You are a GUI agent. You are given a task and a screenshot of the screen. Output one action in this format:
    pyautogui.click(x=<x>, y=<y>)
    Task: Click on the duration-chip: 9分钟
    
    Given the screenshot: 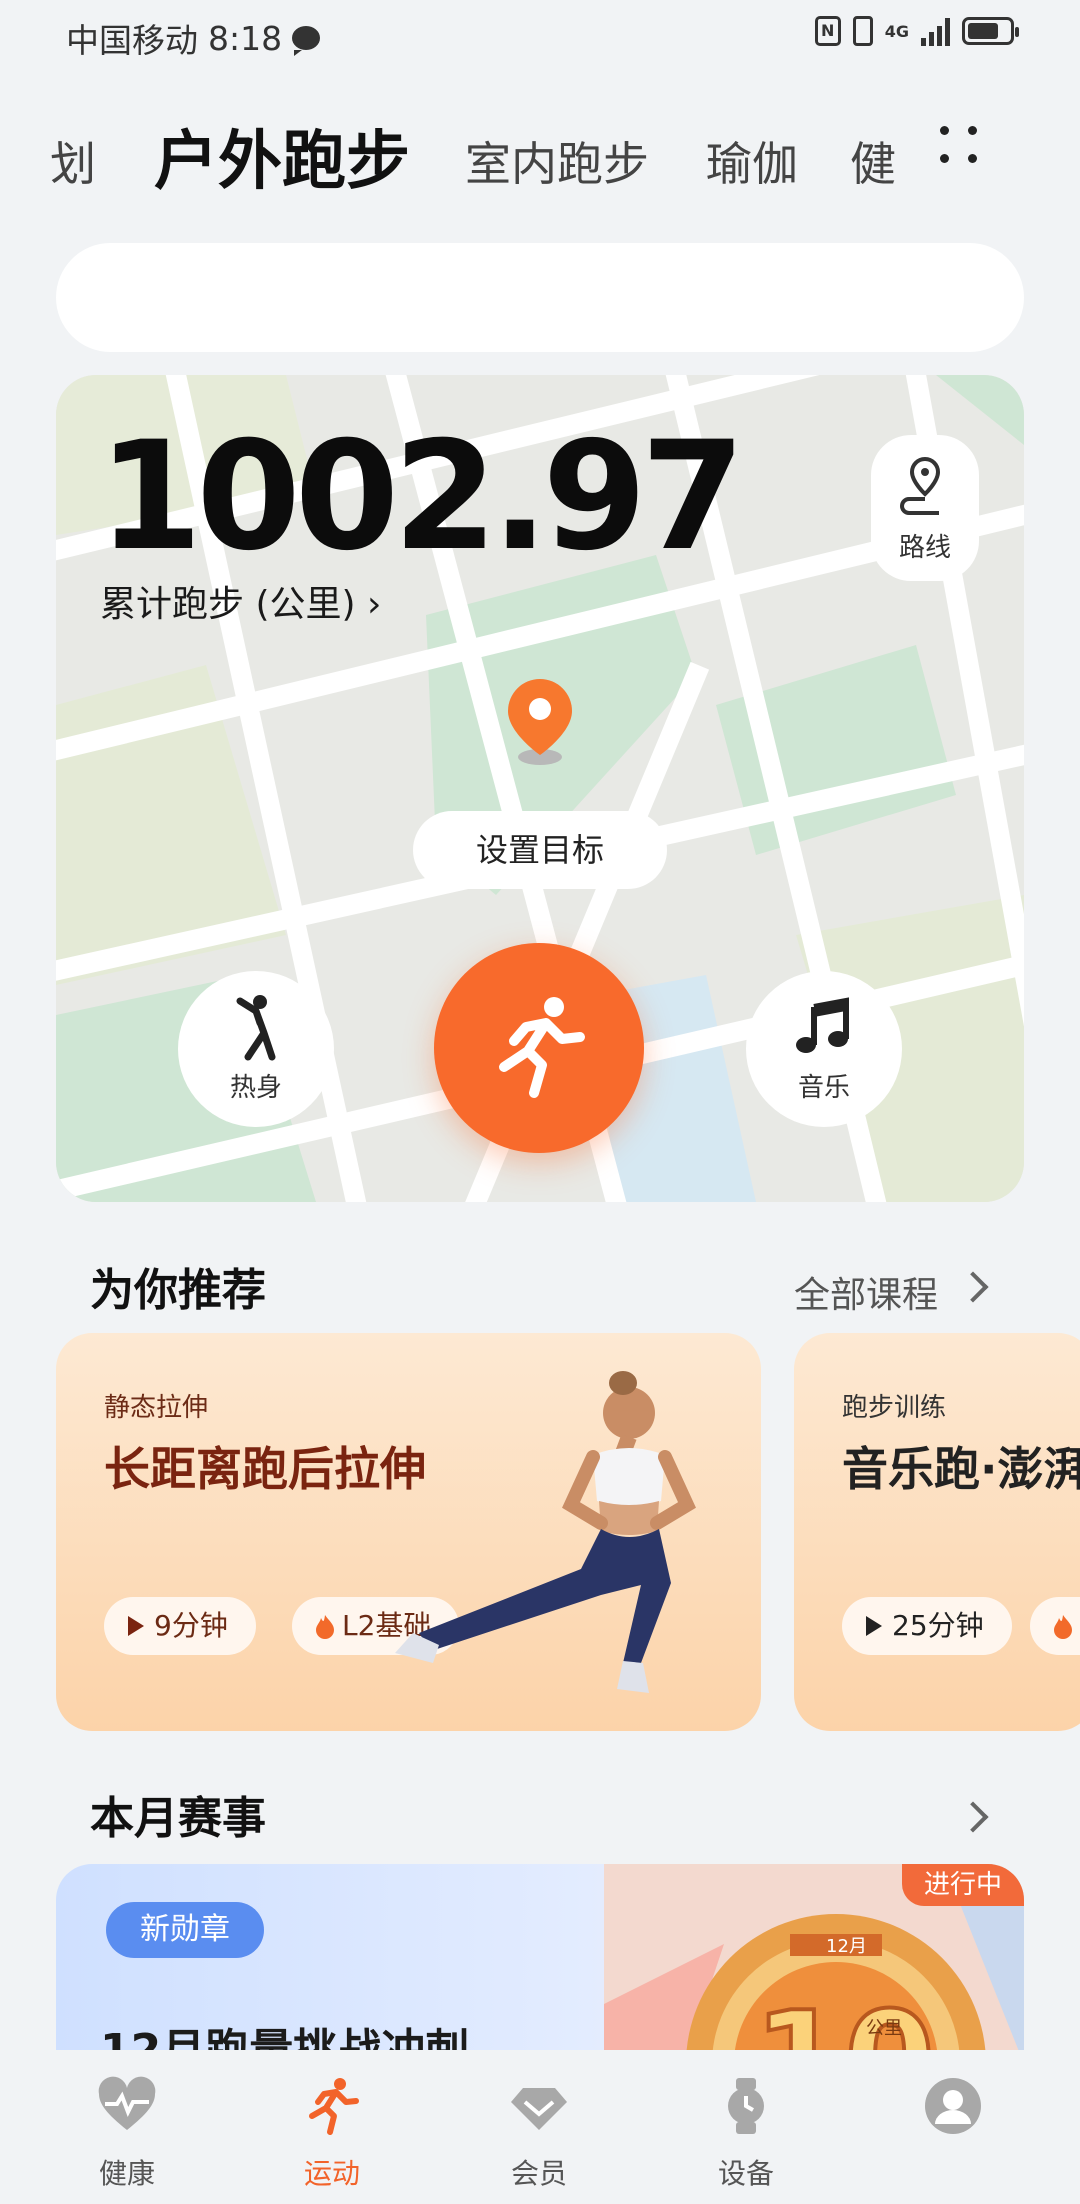 What is the action you would take?
    pyautogui.click(x=180, y=1626)
    